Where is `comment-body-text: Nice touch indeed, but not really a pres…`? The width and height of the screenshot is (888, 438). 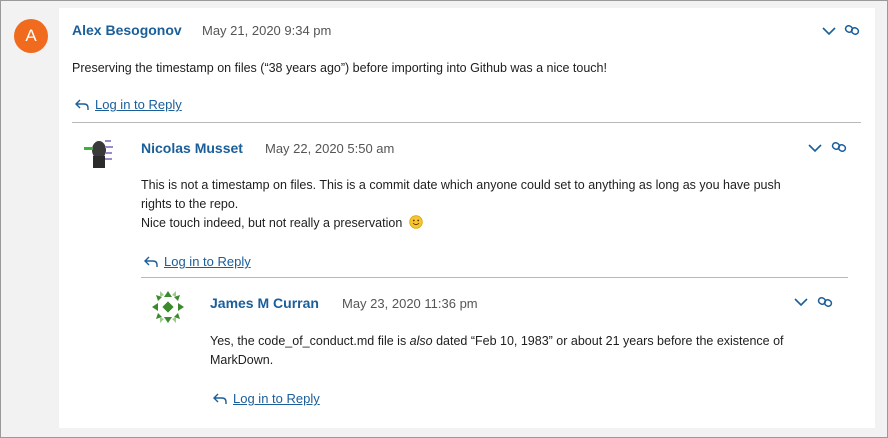 comment-body-text: Nice touch indeed, but not really a pres… is located at coordinates (272, 223).